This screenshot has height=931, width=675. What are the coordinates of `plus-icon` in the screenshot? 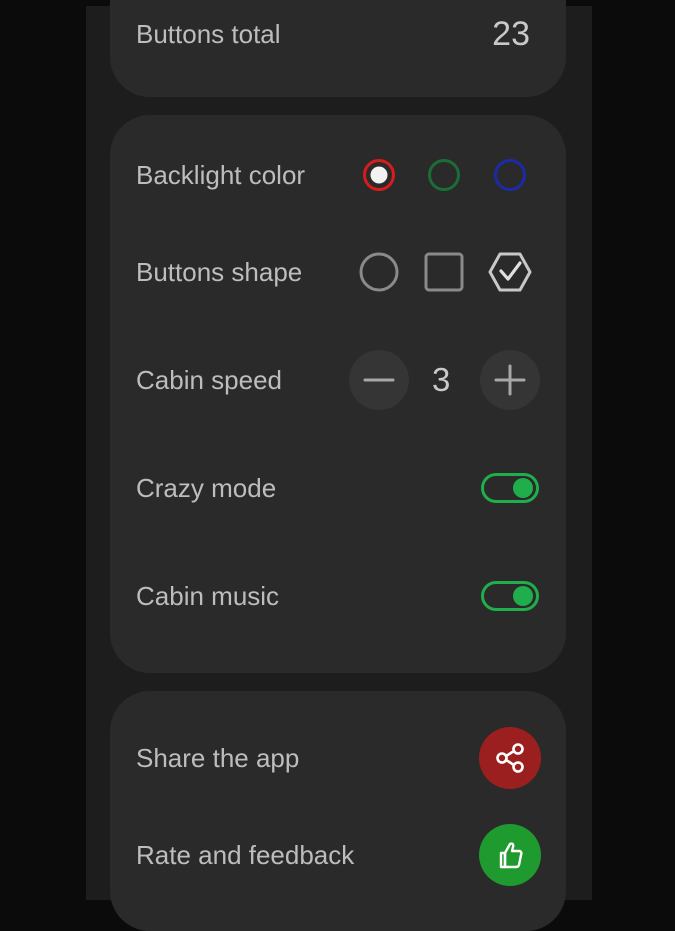 It's located at (510, 380).